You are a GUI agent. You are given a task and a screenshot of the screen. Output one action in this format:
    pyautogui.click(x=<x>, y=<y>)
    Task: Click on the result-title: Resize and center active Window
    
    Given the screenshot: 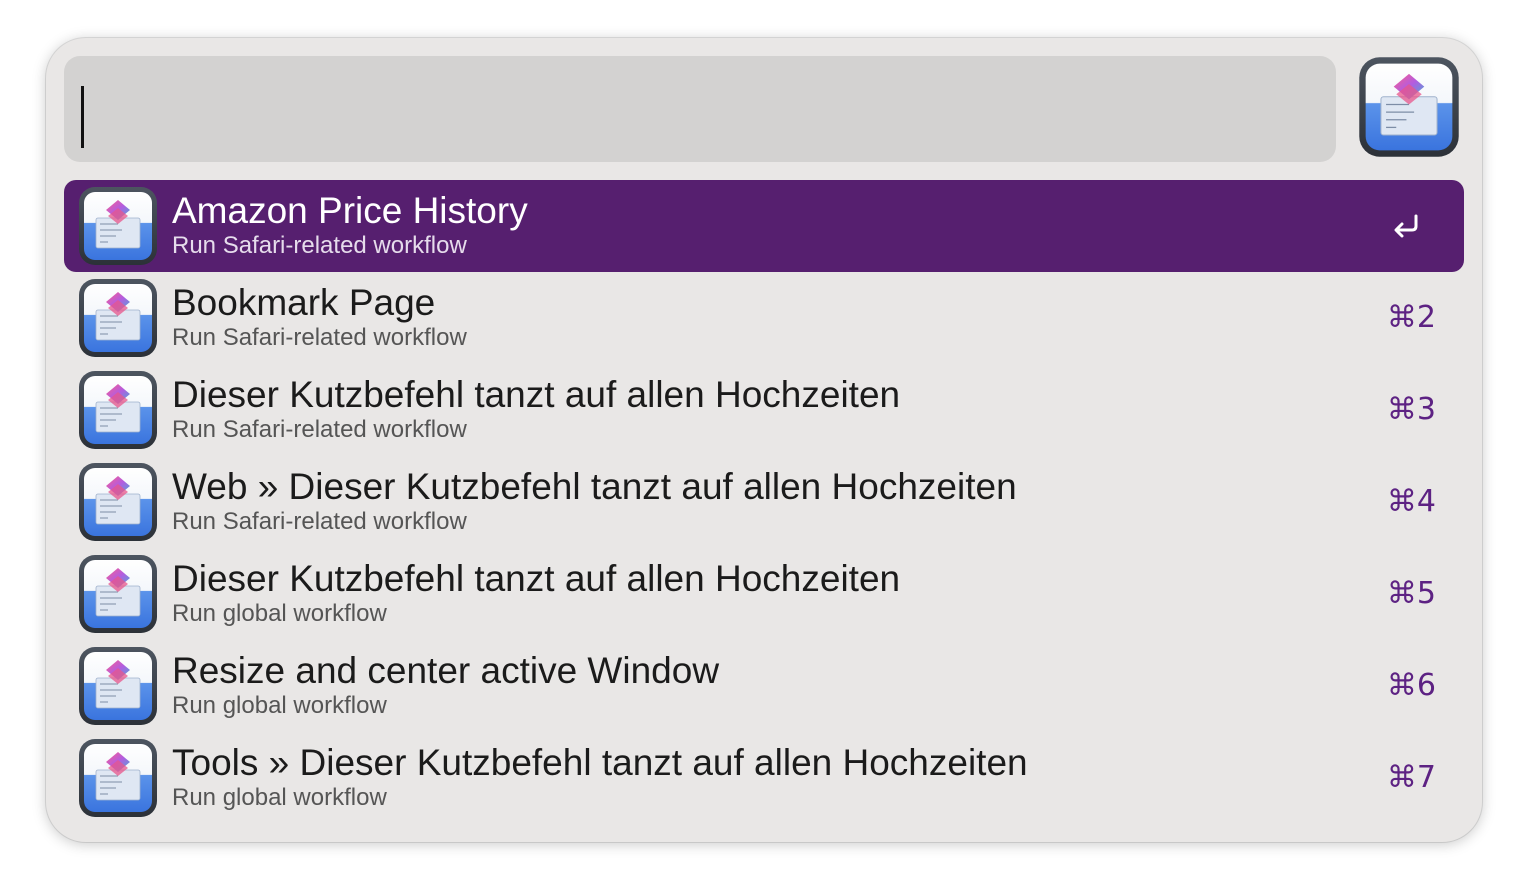 What is the action you would take?
    pyautogui.click(x=446, y=670)
    